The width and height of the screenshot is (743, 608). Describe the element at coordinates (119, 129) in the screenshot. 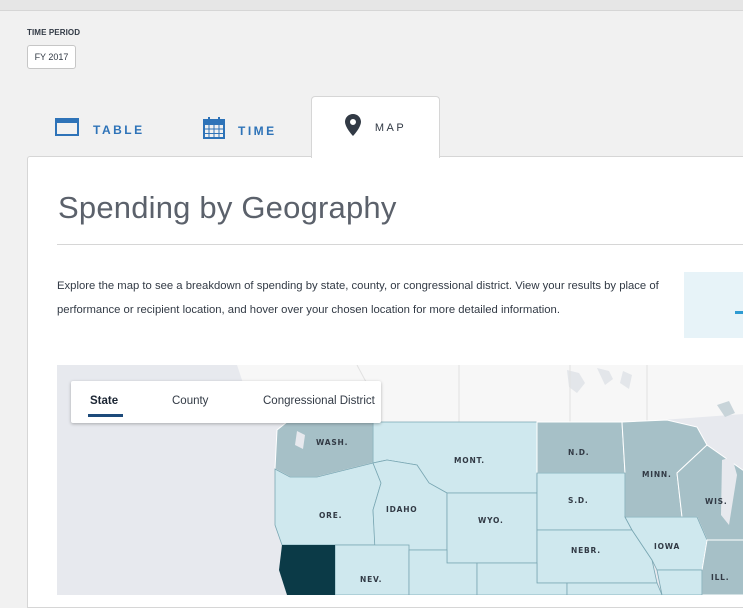

I see `tab-table-label: TABLE` at that location.